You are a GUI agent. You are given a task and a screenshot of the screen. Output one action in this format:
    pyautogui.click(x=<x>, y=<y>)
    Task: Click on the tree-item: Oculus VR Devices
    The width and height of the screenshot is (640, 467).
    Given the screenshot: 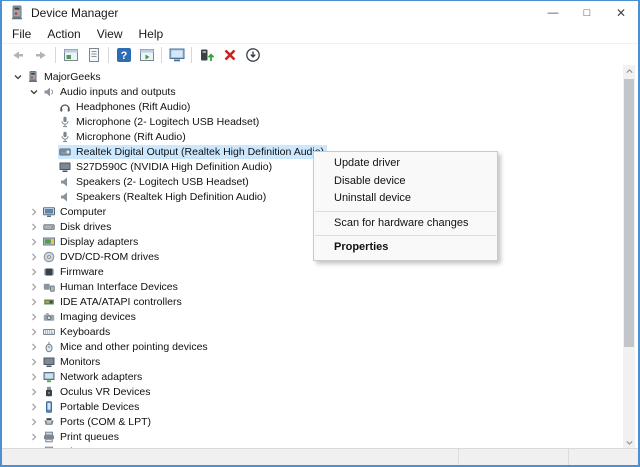 What is the action you would take?
    pyautogui.click(x=320, y=391)
    